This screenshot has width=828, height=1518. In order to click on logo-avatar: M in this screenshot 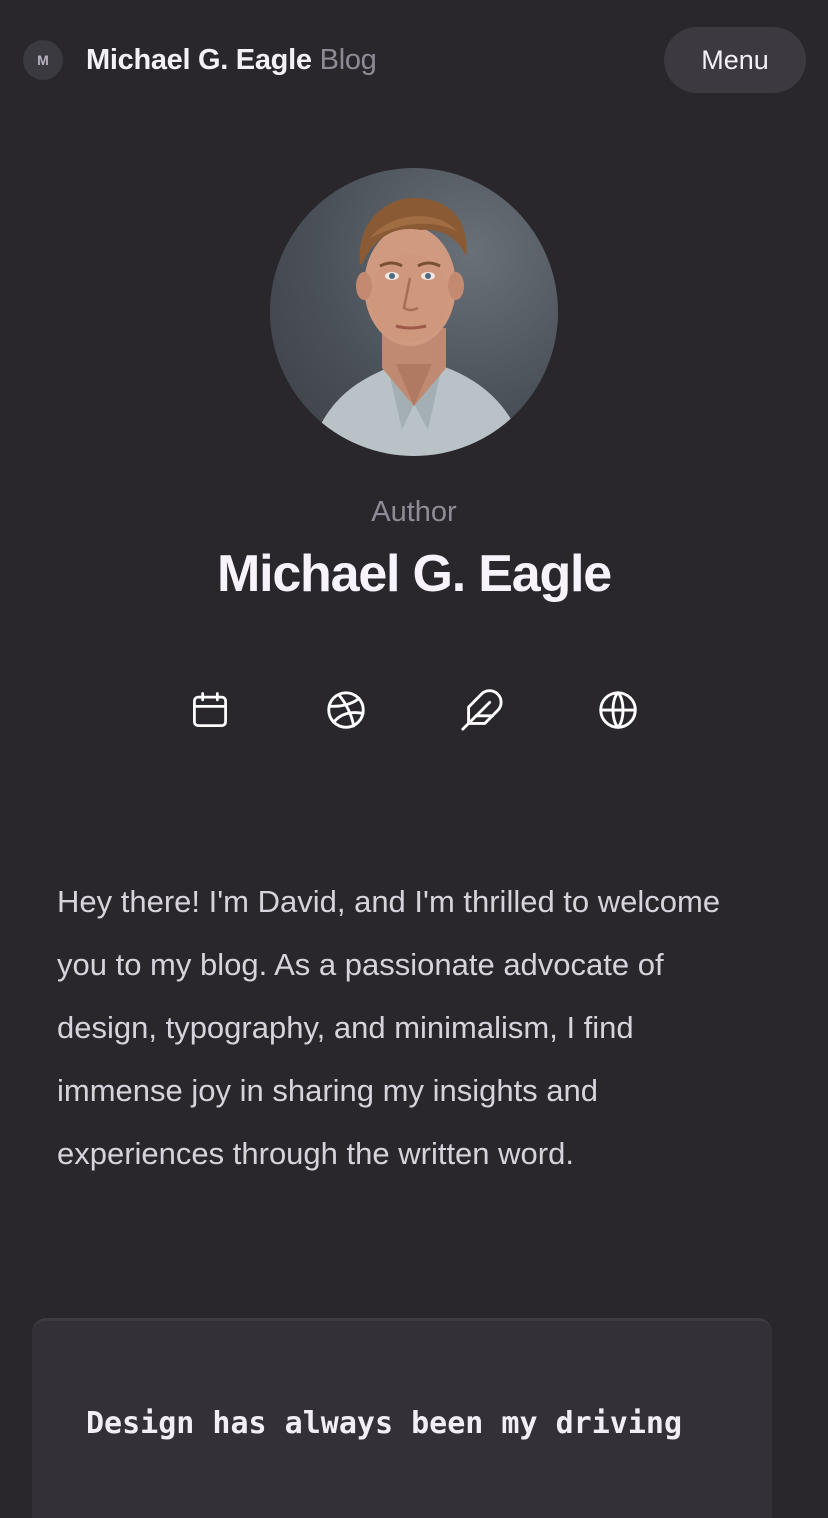, I will do `click(43, 60)`.